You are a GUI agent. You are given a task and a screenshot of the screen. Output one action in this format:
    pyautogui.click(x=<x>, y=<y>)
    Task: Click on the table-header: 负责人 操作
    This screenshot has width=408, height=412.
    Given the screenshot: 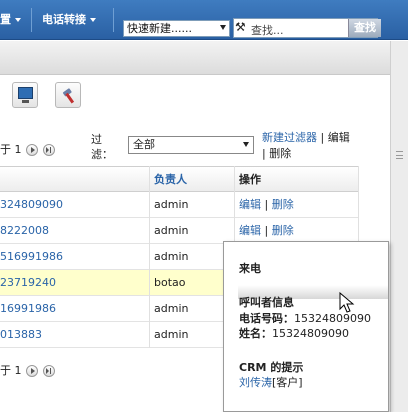 What is the action you would take?
    pyautogui.click(x=179, y=179)
    